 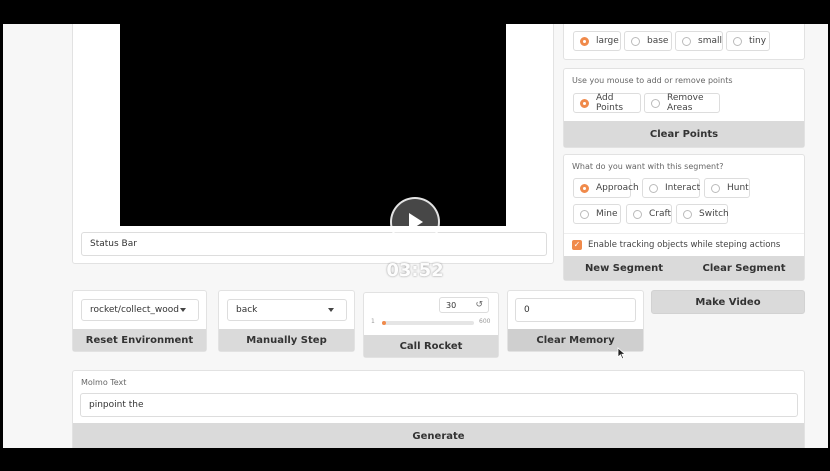 I want to click on segment-option-hunt: Hunt, so click(x=727, y=188).